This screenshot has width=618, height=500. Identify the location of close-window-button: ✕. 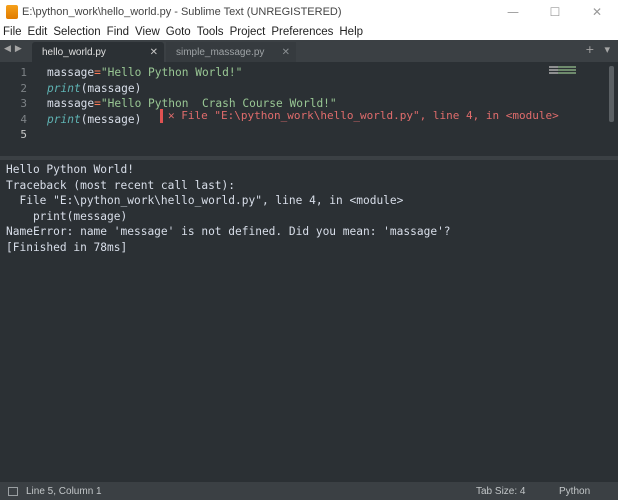
(597, 12).